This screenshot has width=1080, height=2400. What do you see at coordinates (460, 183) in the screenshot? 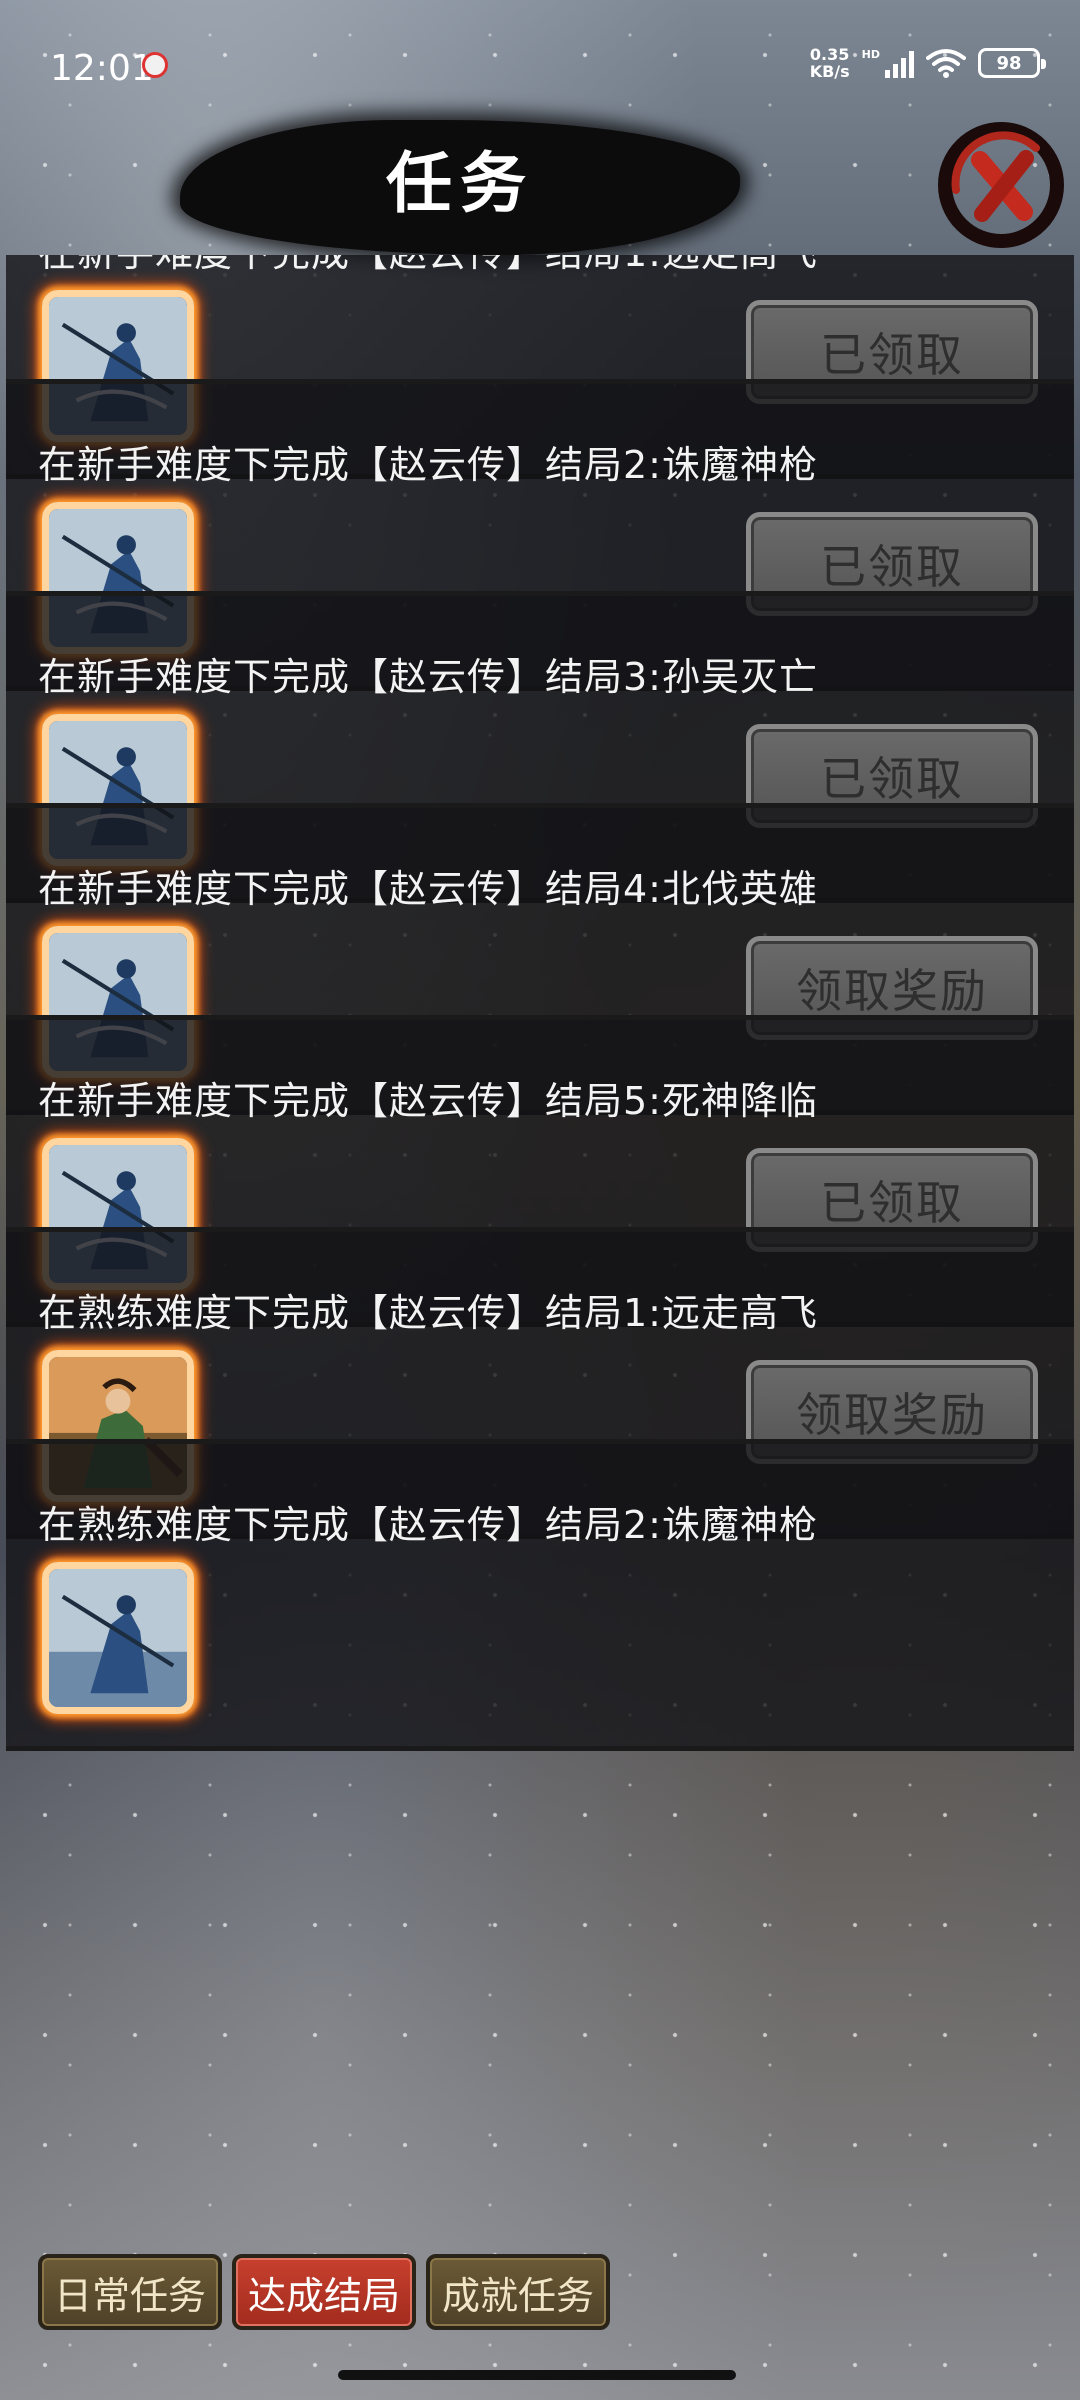
I see `page-title: 任务` at bounding box center [460, 183].